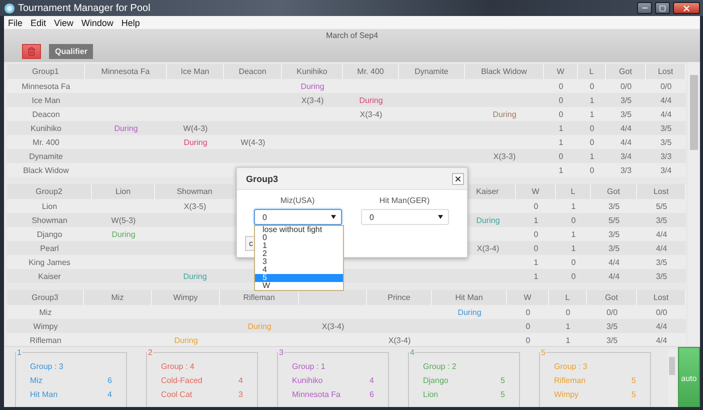 This screenshot has width=703, height=410. Describe the element at coordinates (399, 297) in the screenshot. I see `column-header: Prince` at that location.